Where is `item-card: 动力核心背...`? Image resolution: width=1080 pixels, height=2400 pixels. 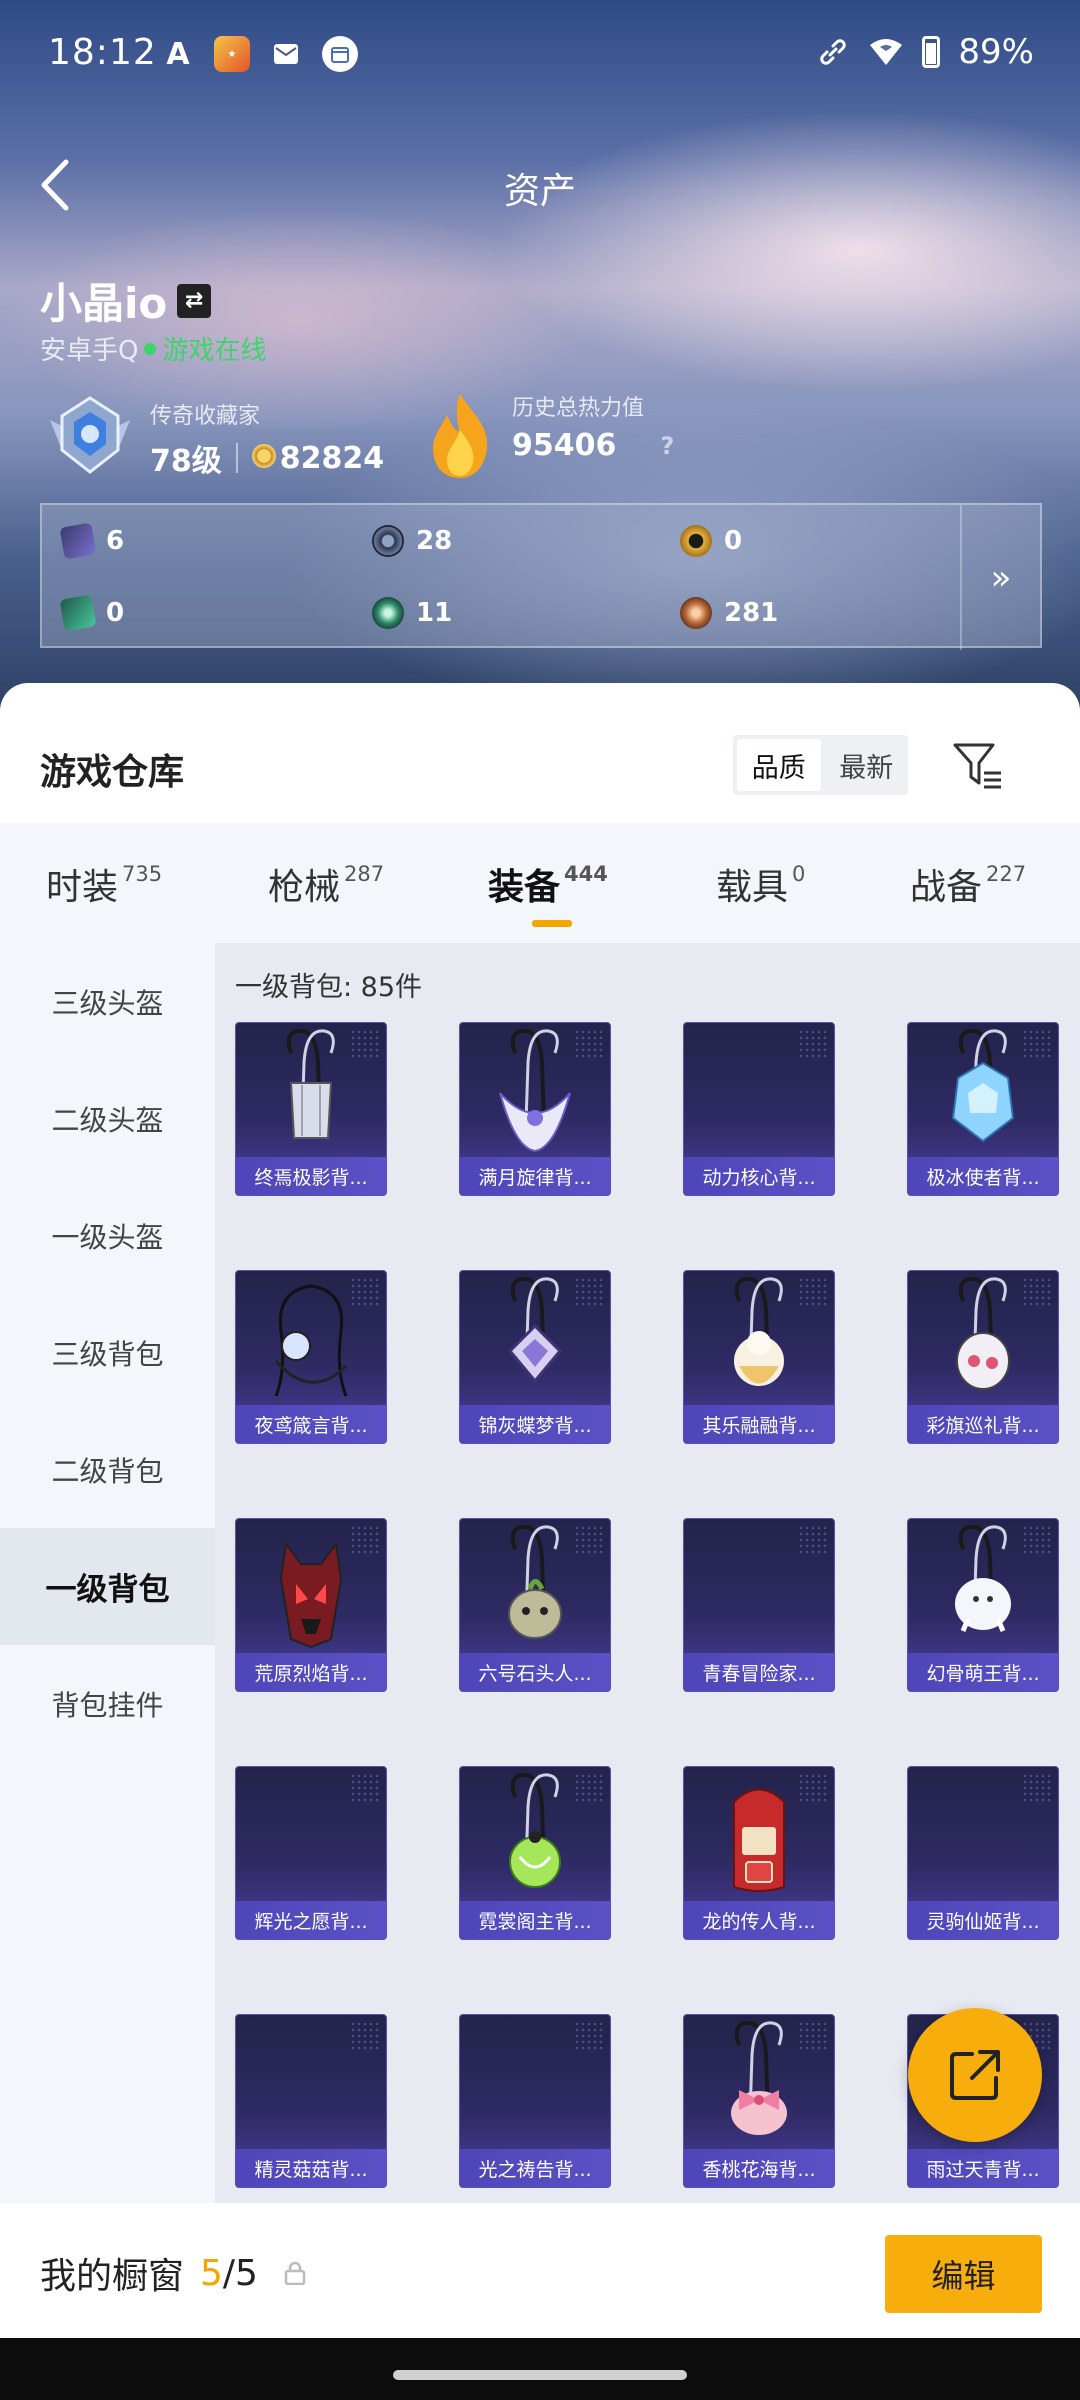 item-card: 动力核心背... is located at coordinates (759, 1109).